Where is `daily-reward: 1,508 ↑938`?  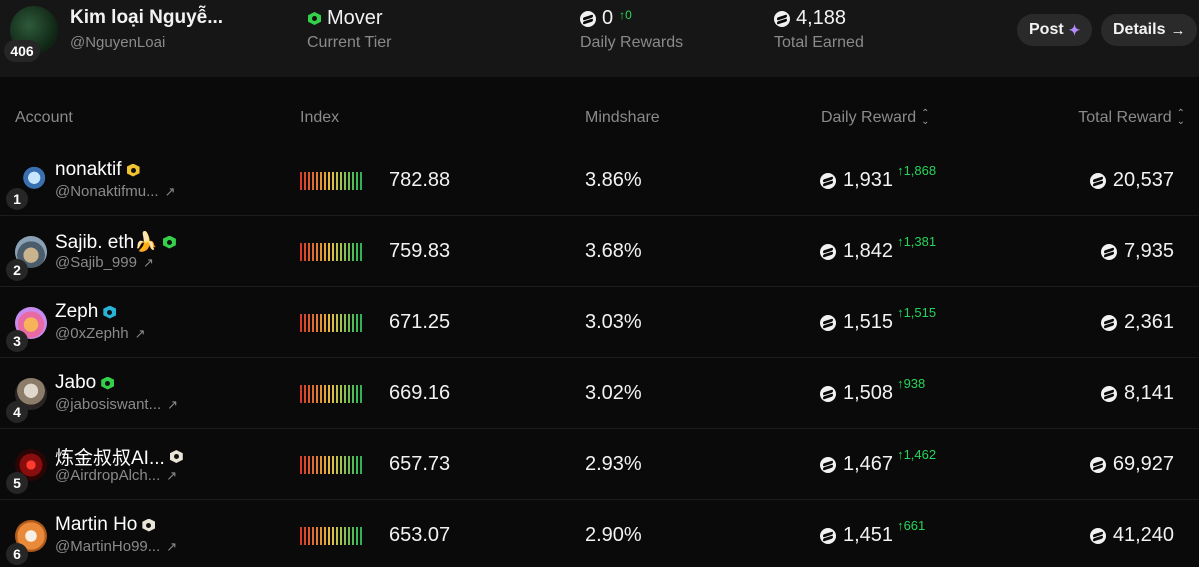
daily-reward: 1,508 ↑938 is located at coordinates (872, 390).